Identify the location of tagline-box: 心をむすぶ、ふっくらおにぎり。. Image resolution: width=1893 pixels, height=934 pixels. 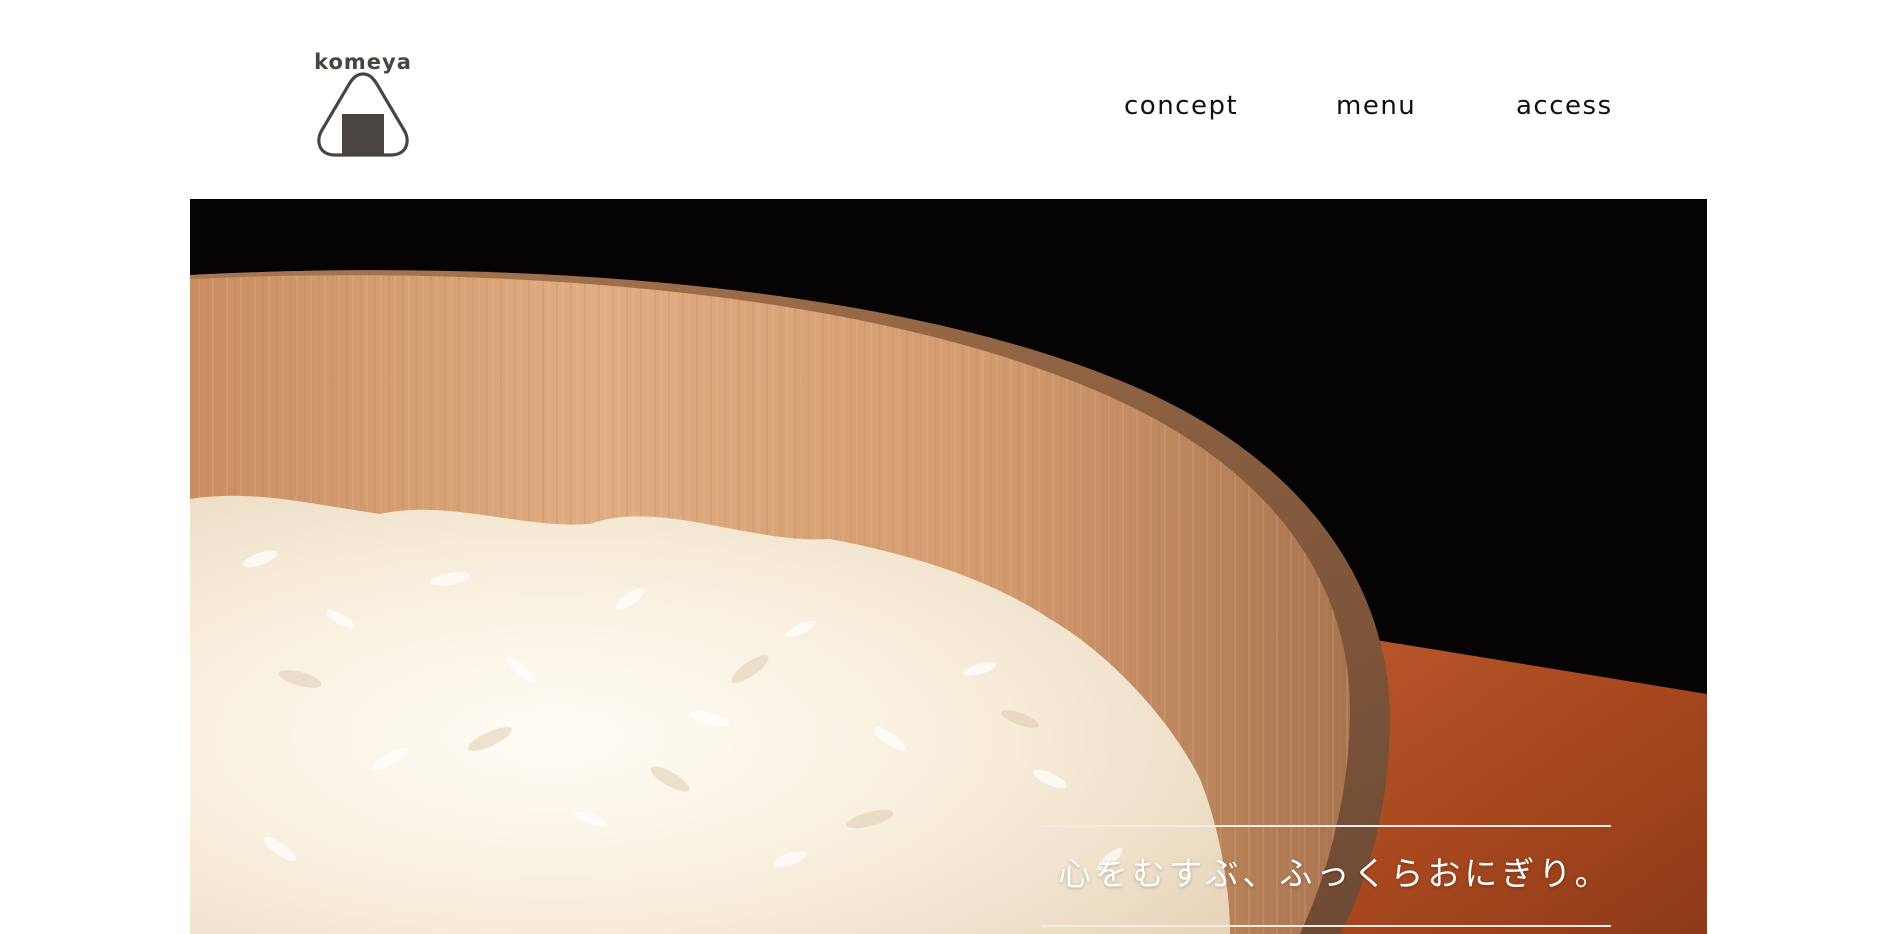
(1326, 876).